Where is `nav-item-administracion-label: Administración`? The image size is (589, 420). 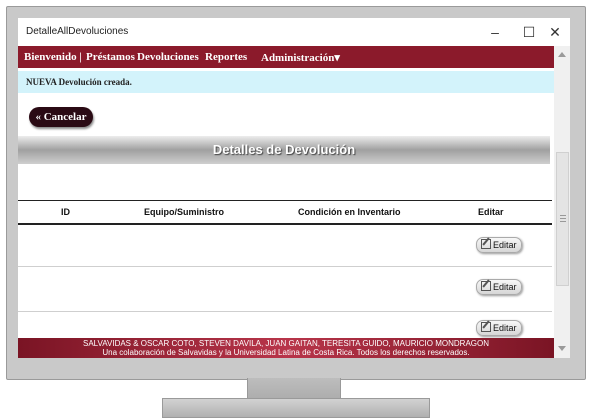 nav-item-administracion-label: Administración is located at coordinates (298, 58).